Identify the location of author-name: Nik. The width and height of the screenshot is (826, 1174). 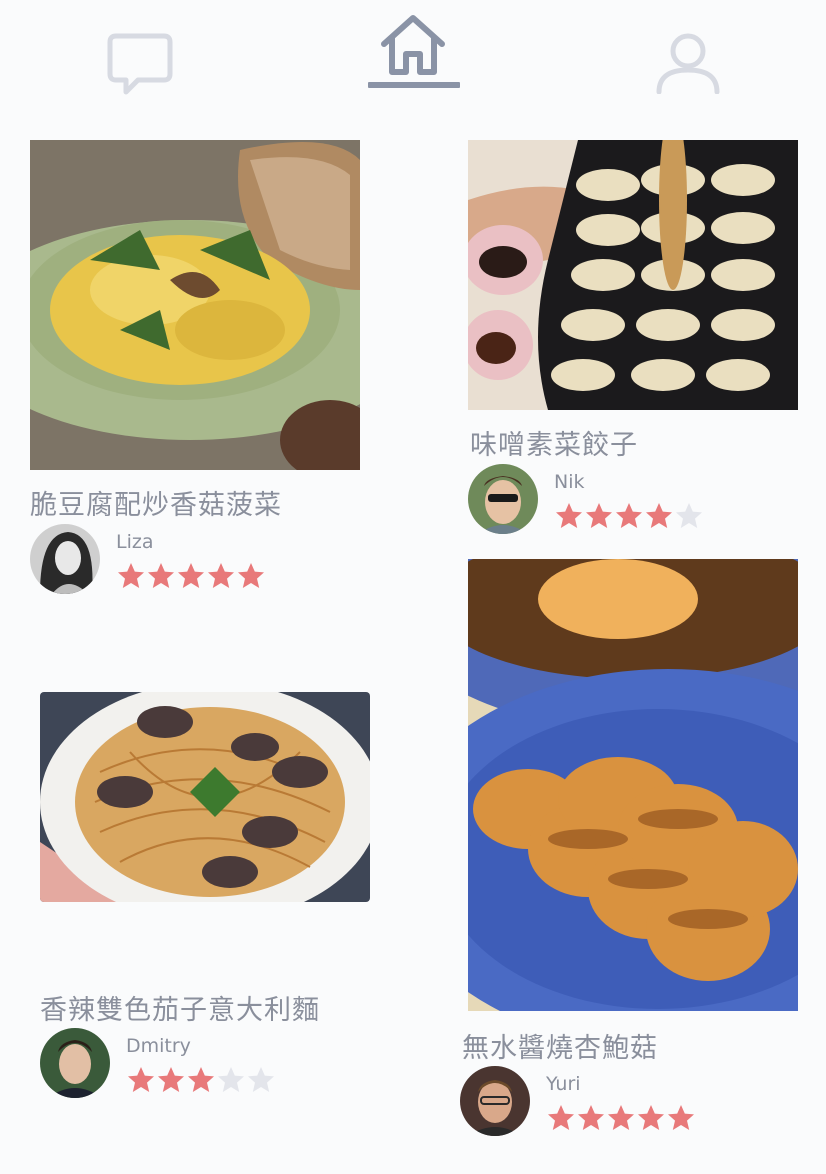
(569, 482).